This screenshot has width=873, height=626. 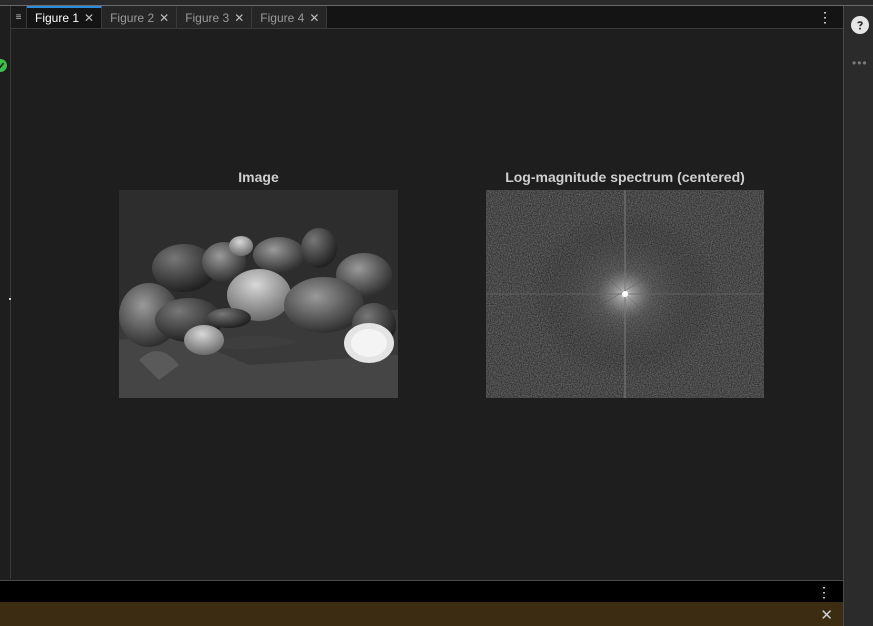 What do you see at coordinates (19, 17) in the screenshot?
I see `menu-lines-icon: ≡` at bounding box center [19, 17].